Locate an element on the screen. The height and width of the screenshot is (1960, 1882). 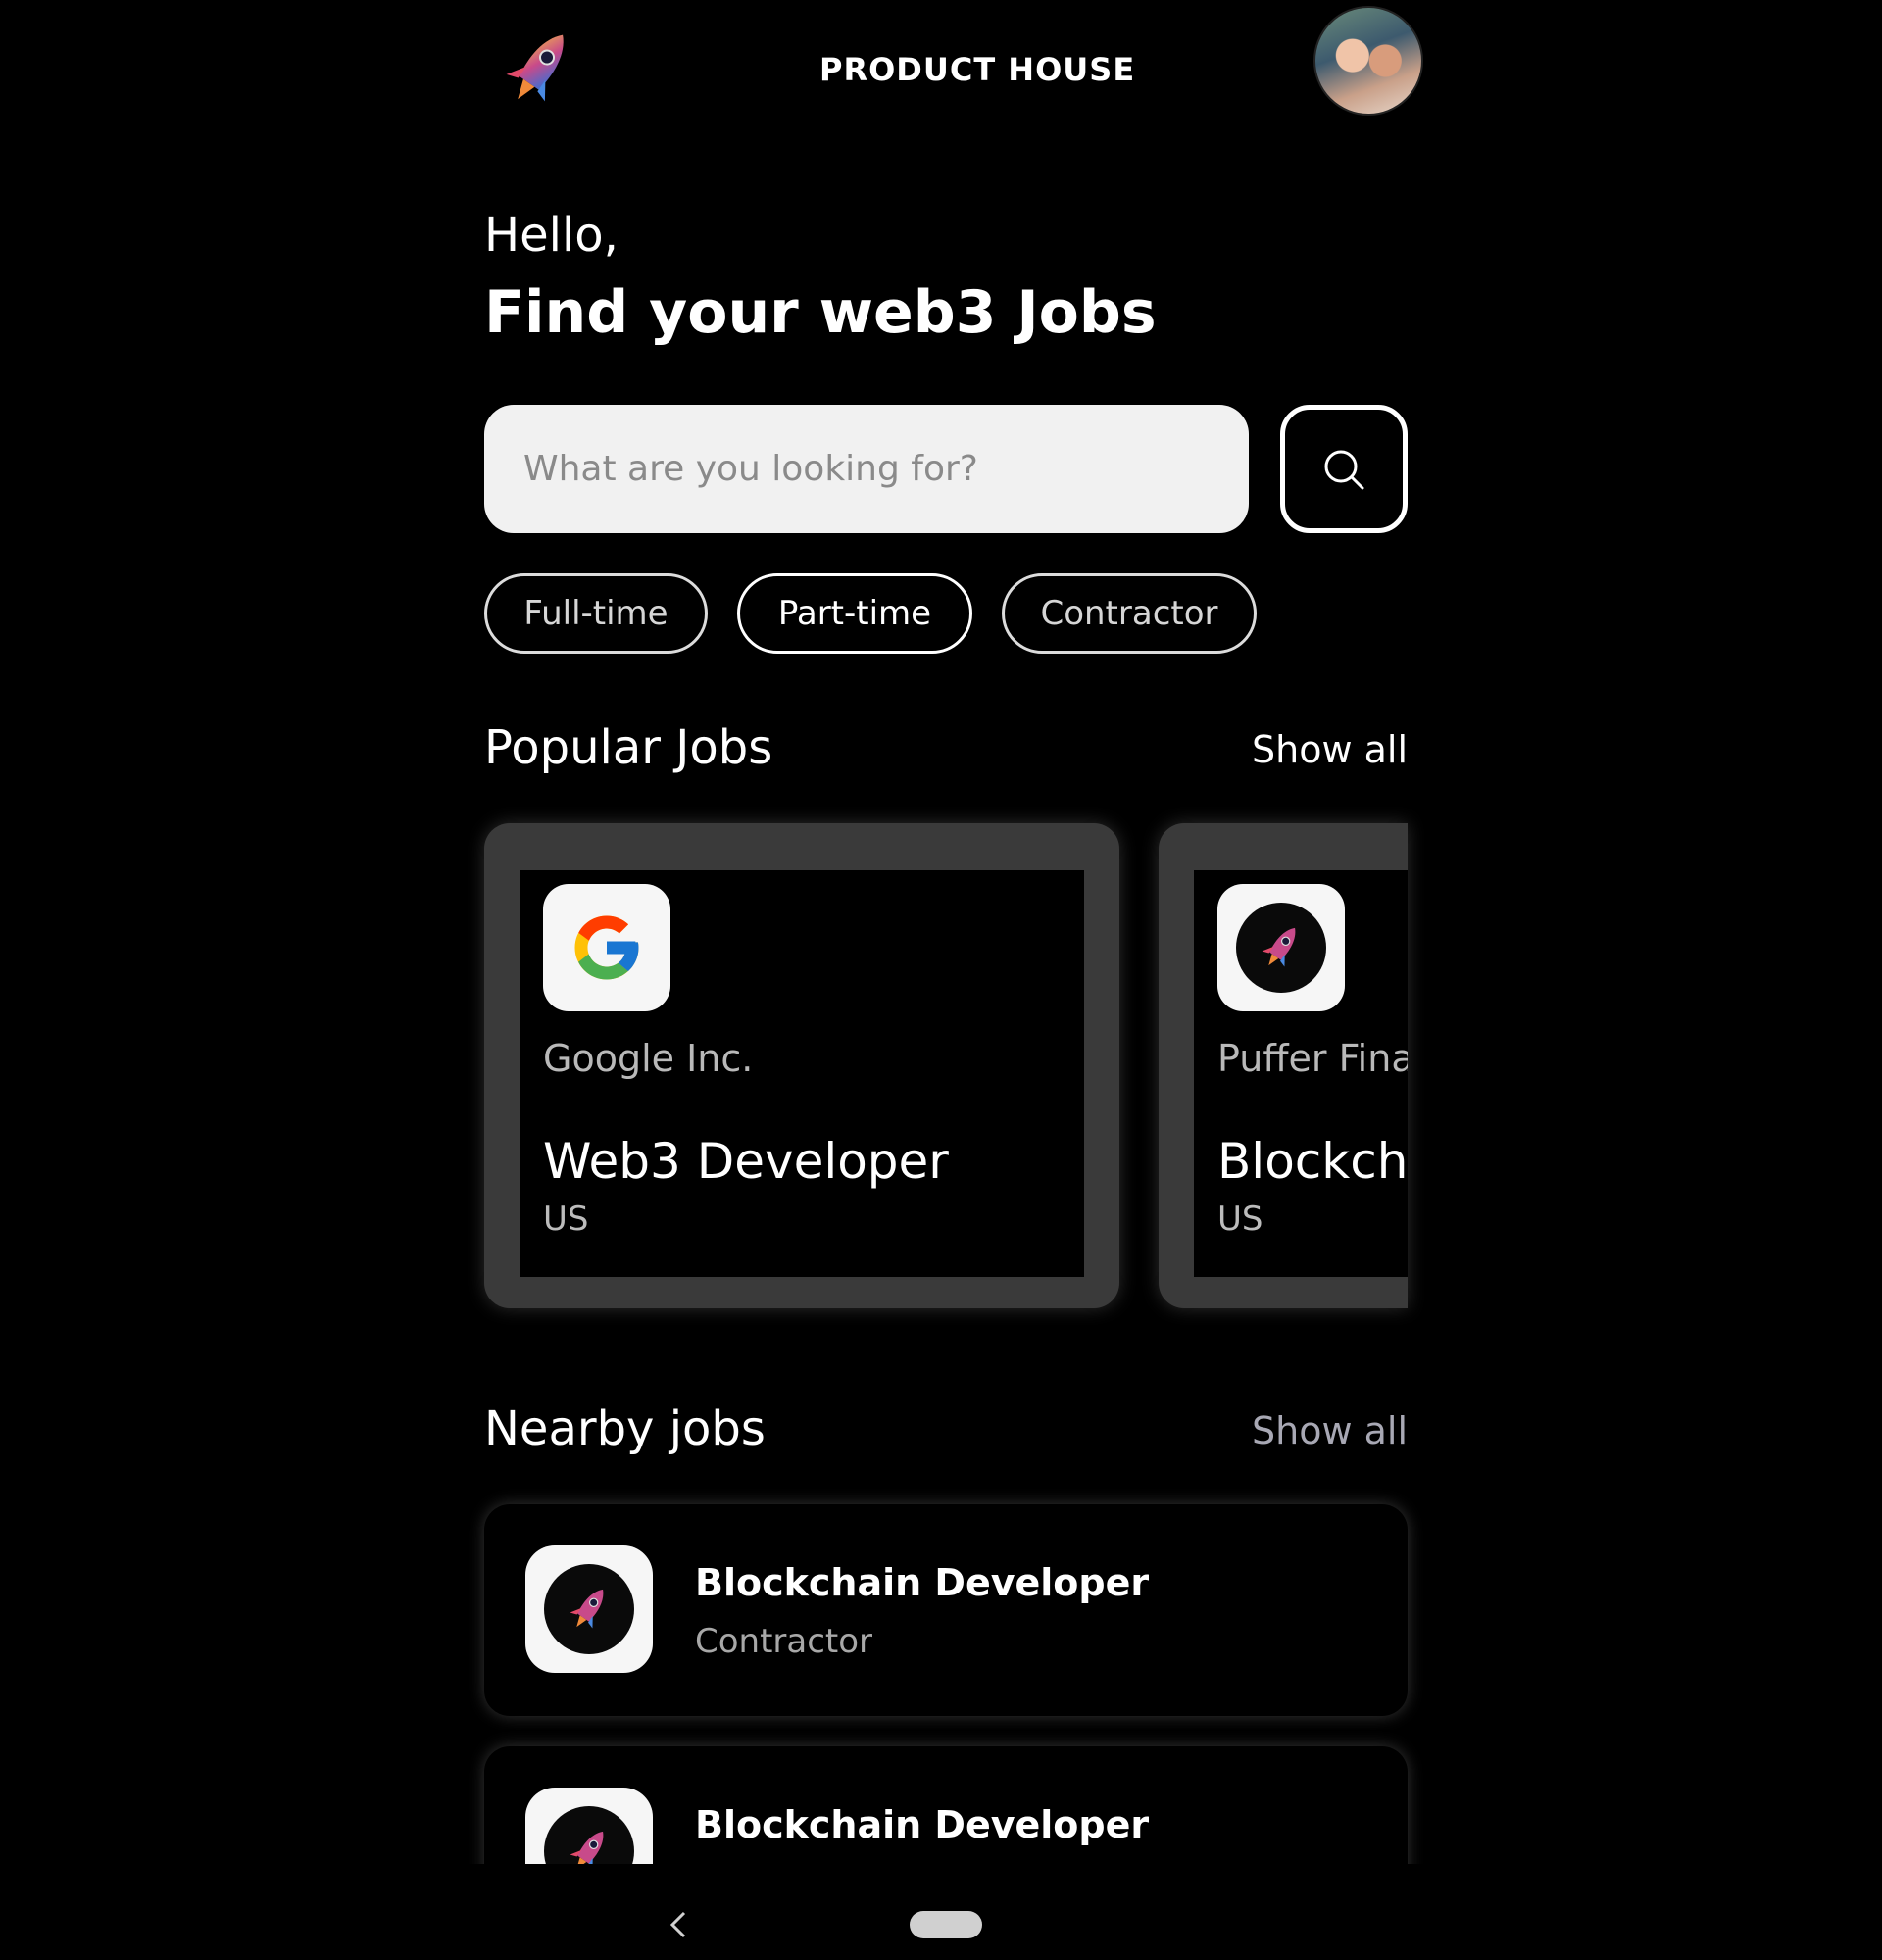
popular-job-card-body: Google Inc. Web3 Developer US is located at coordinates (802, 1073).